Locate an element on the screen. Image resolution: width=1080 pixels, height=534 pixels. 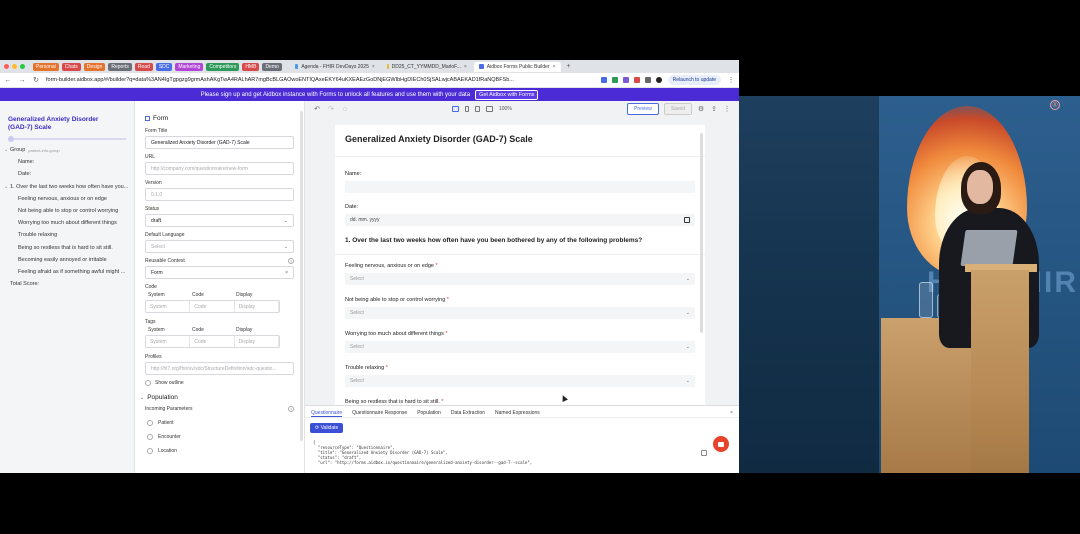
profile-avatar is located at coordinates (658, 80).